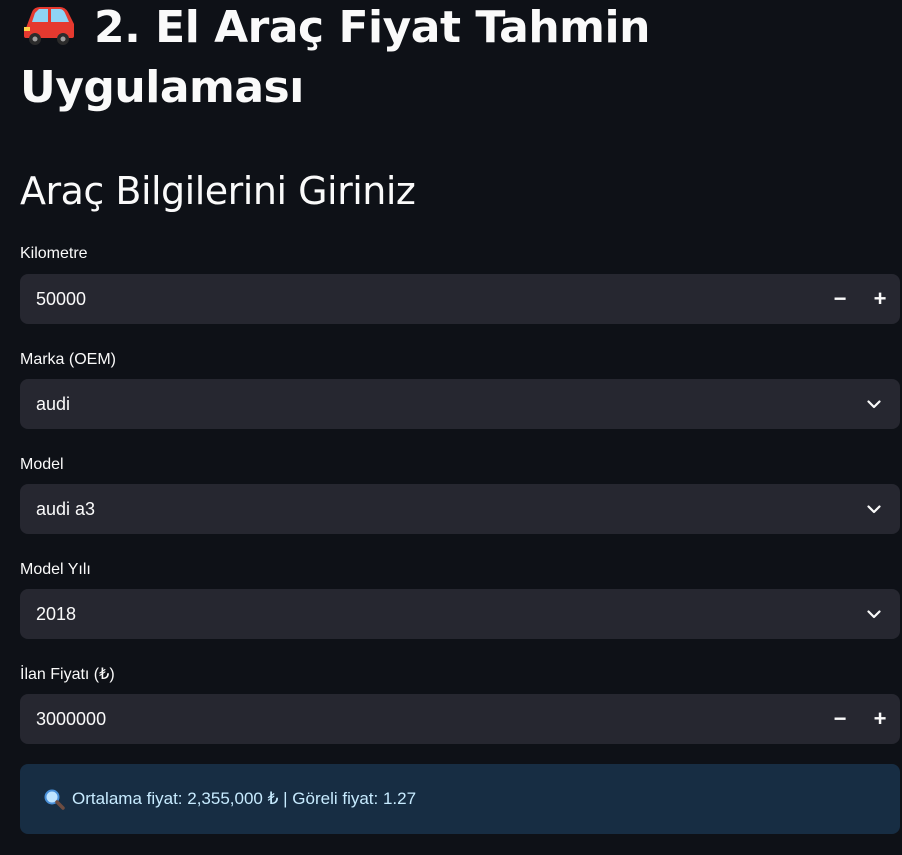  What do you see at coordinates (55, 569) in the screenshot?
I see `model-yili-label: Model Yılı` at bounding box center [55, 569].